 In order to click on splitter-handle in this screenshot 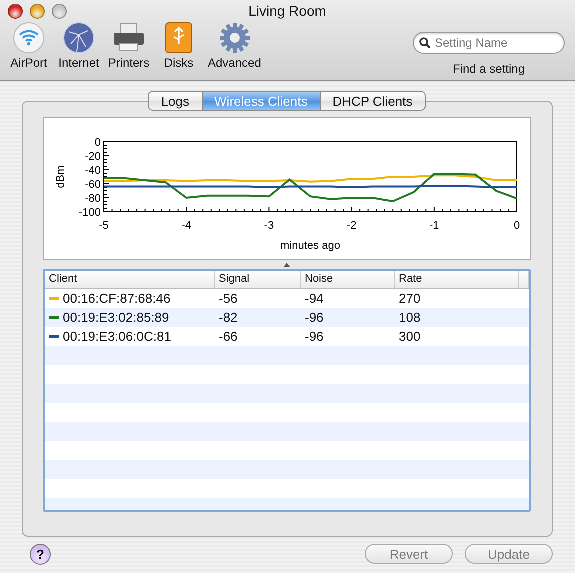, I will do `click(287, 264)`.